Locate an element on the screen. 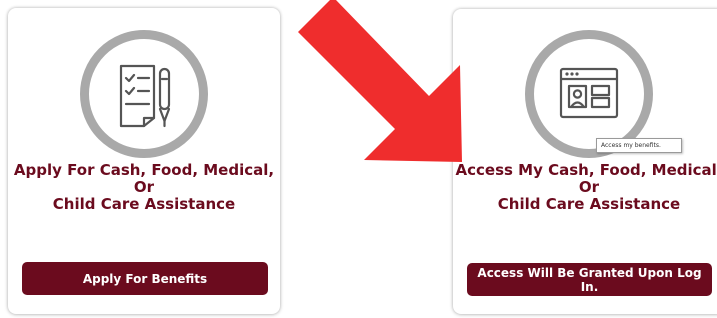 The height and width of the screenshot is (318, 717). checklist-pen-icon is located at coordinates (145, 96).